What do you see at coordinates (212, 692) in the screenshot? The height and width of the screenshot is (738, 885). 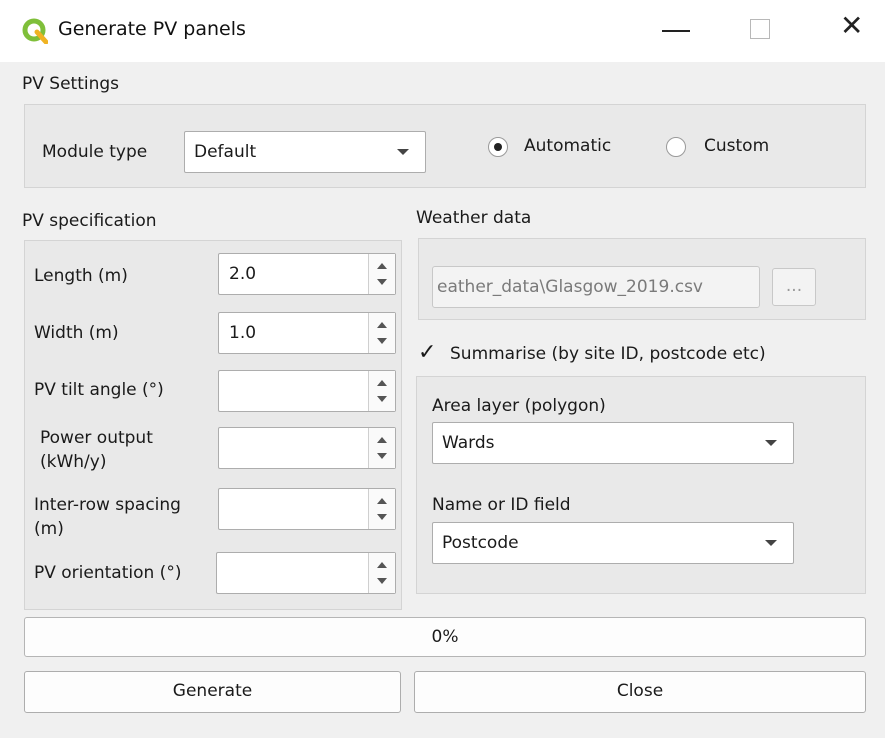 I see `generate-button: Generate` at bounding box center [212, 692].